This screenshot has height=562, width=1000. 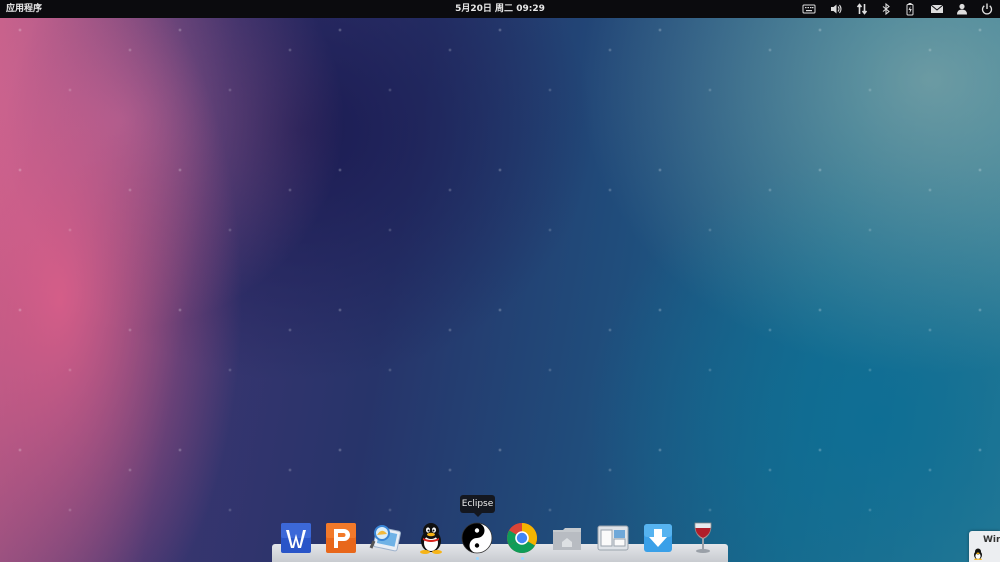 What do you see at coordinates (987, 9) in the screenshot?
I see `power-icon` at bounding box center [987, 9].